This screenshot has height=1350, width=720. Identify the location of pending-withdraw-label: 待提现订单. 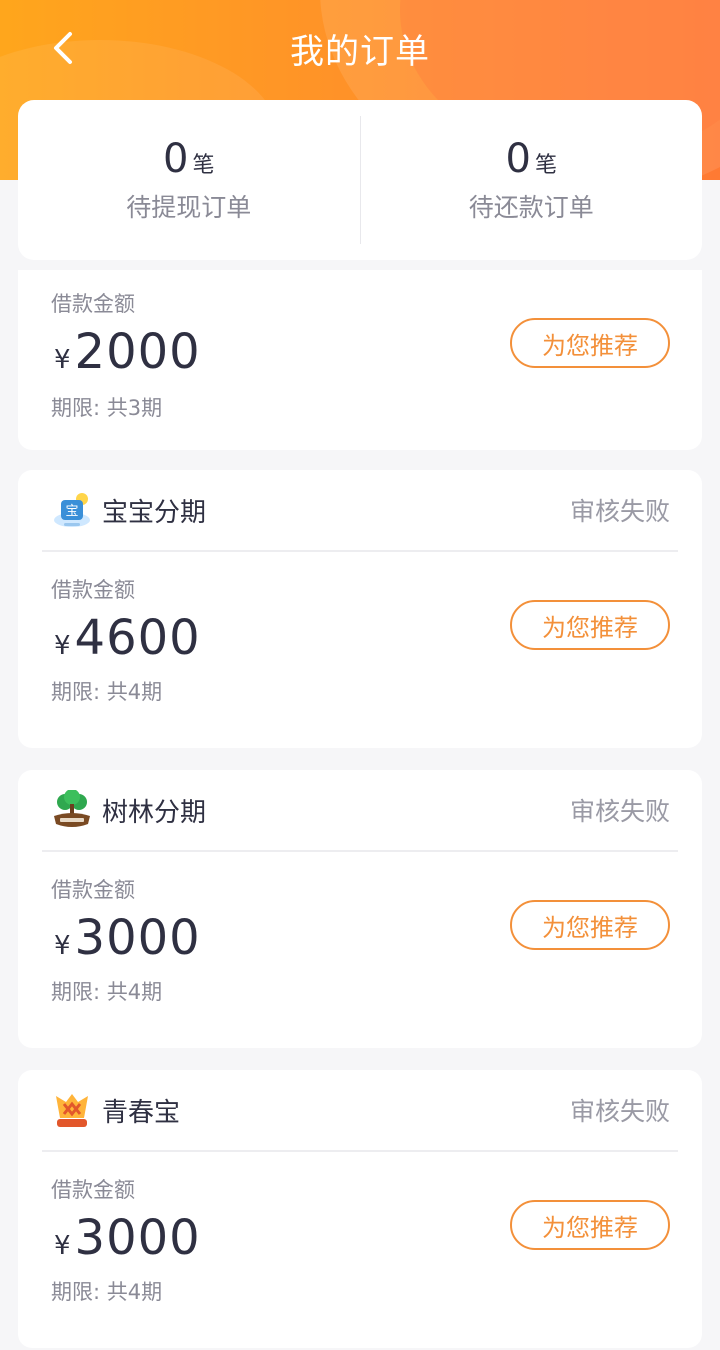
(189, 207).